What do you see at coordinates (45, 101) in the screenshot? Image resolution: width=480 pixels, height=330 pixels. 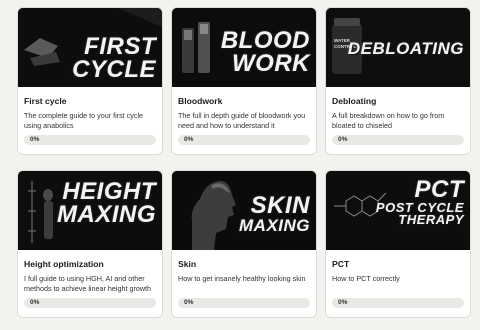 I see `course-title: First cycle` at bounding box center [45, 101].